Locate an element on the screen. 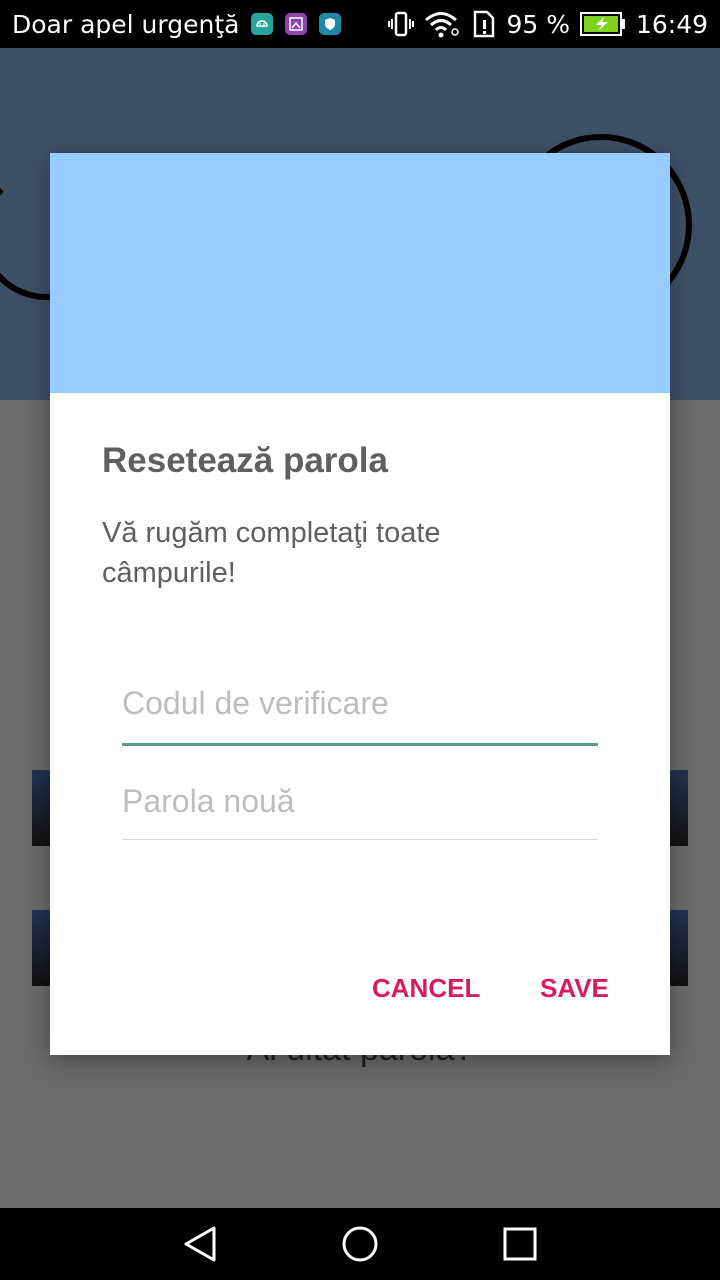  navigation-bar is located at coordinates (360, 1244).